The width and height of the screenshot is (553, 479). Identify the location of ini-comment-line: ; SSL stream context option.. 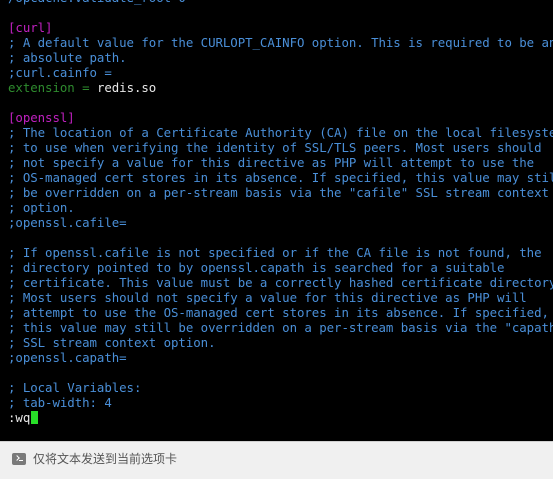
(112, 342).